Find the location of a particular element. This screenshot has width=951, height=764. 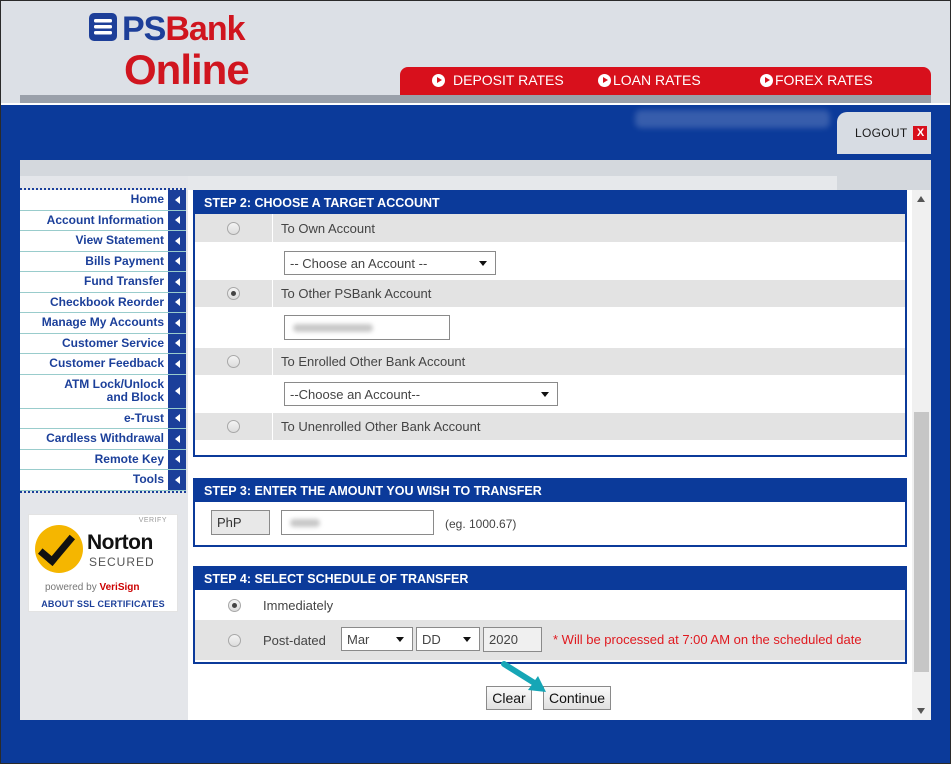

sidebar-item-view-statement: View Statement is located at coordinates (103, 241).